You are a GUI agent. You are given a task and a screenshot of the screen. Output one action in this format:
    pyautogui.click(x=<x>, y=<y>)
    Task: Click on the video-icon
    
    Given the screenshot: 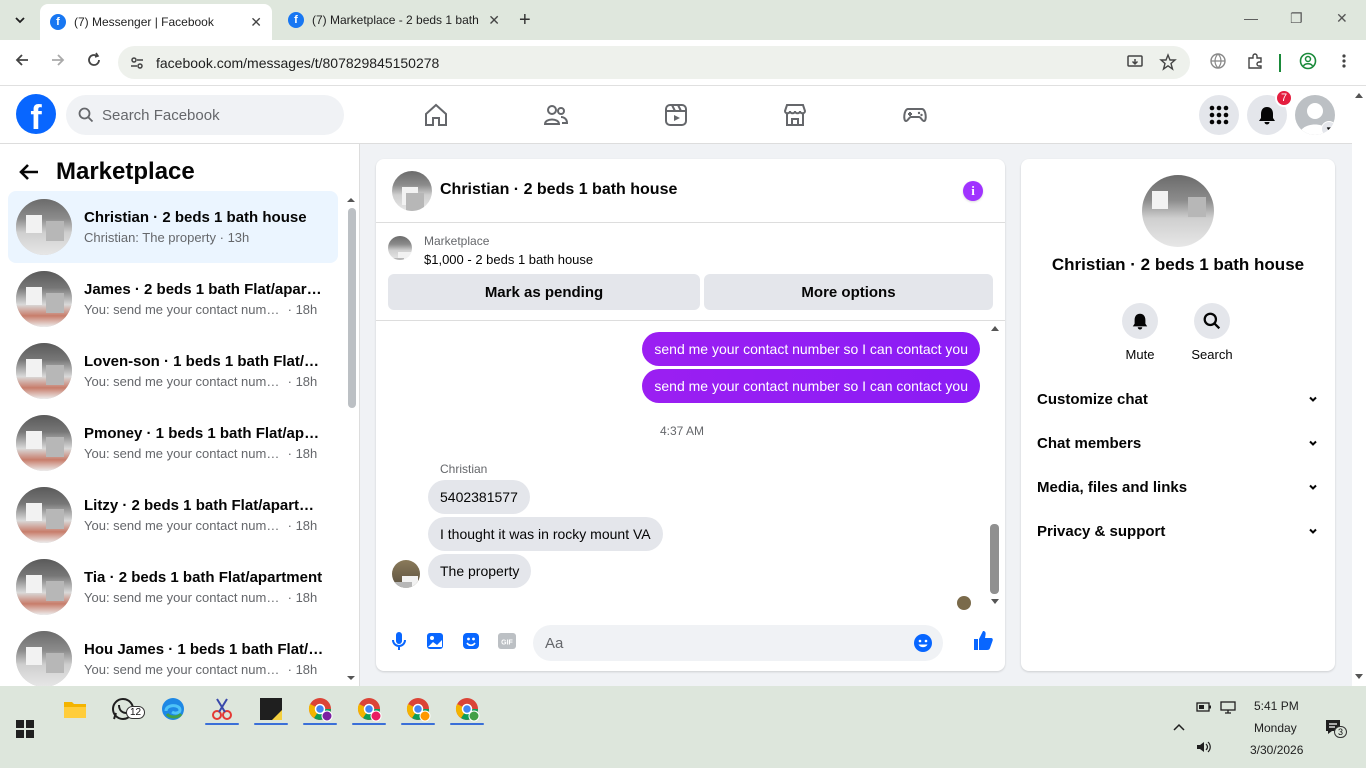 What is the action you would take?
    pyautogui.click(x=676, y=115)
    